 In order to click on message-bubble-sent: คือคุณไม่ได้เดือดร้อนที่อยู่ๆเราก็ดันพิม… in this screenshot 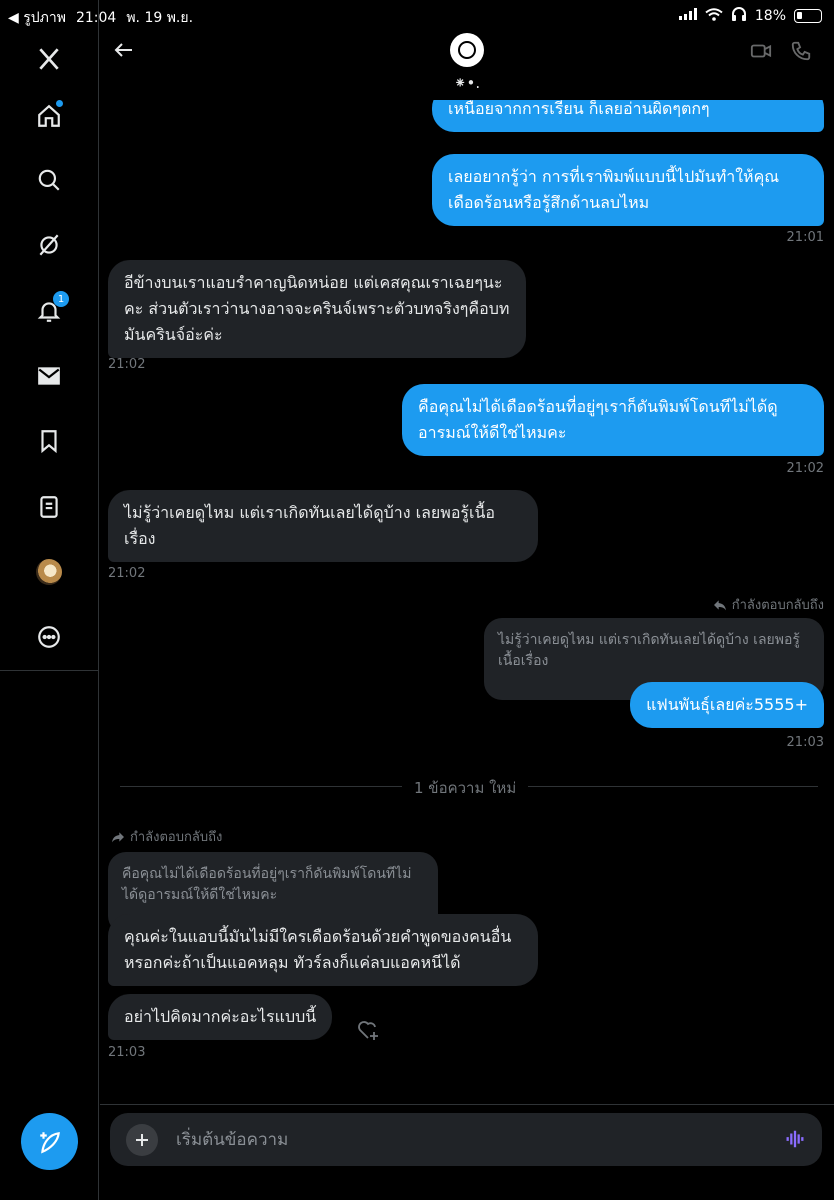, I will do `click(613, 420)`.